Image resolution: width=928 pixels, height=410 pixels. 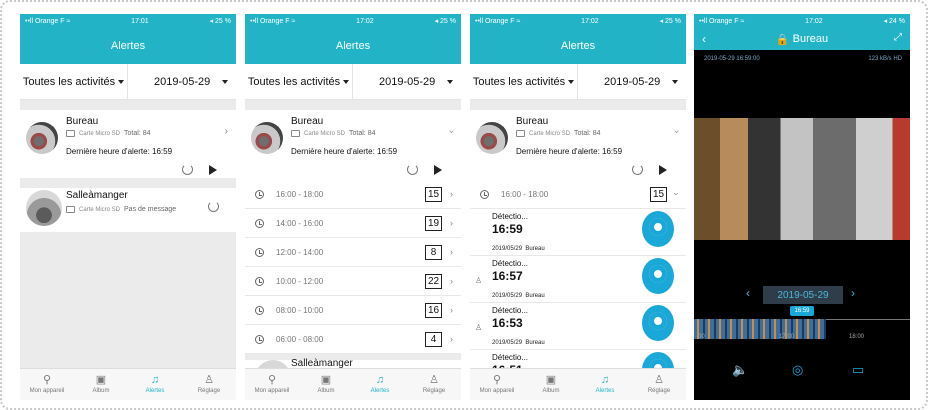 I want to click on tab-label: Alertes, so click(x=155, y=391).